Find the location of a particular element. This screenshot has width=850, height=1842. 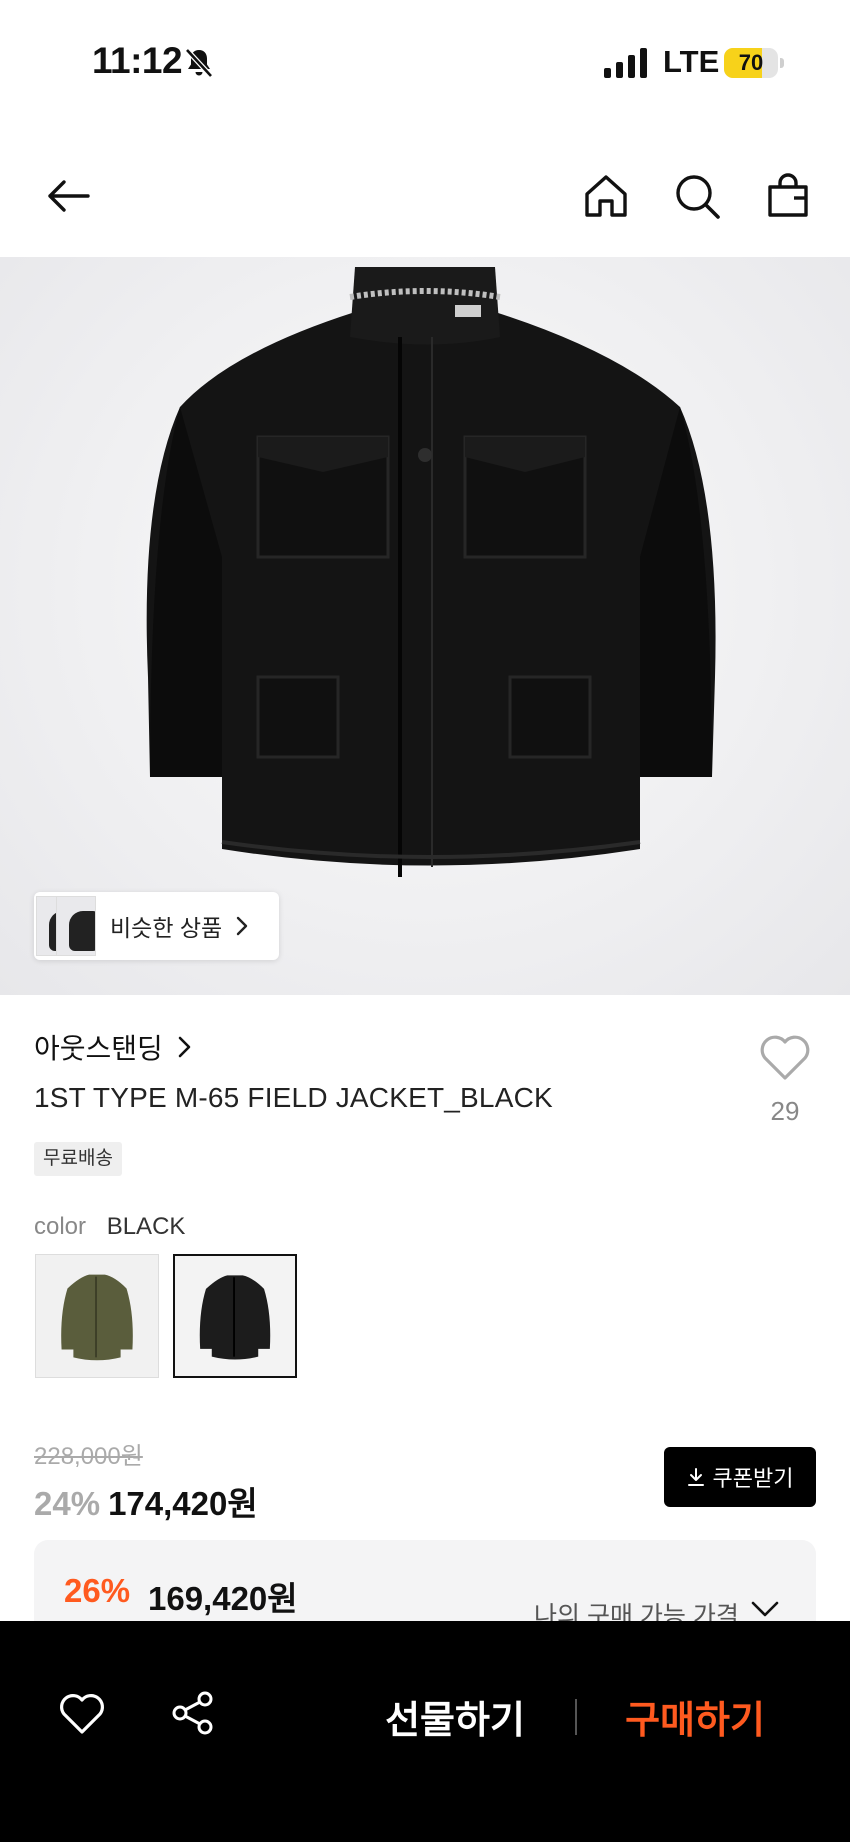

similar-thumbnails is located at coordinates (71, 926).